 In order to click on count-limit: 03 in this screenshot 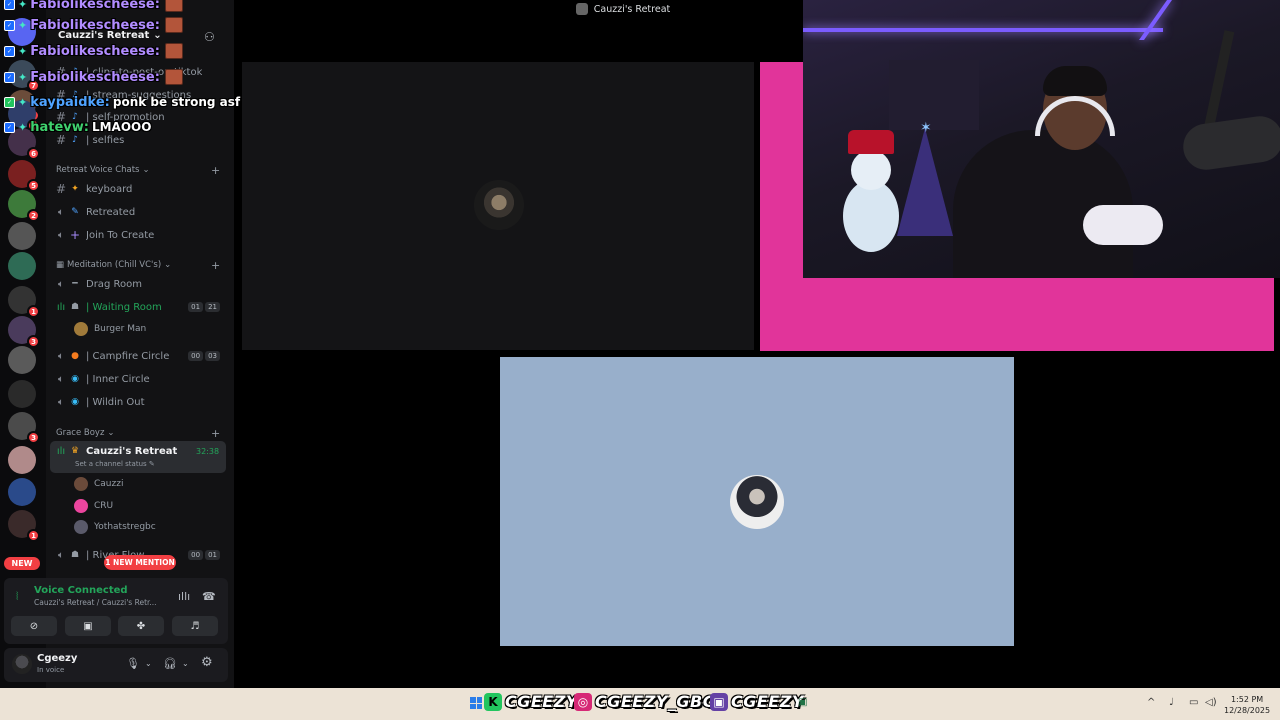, I will do `click(212, 356)`.